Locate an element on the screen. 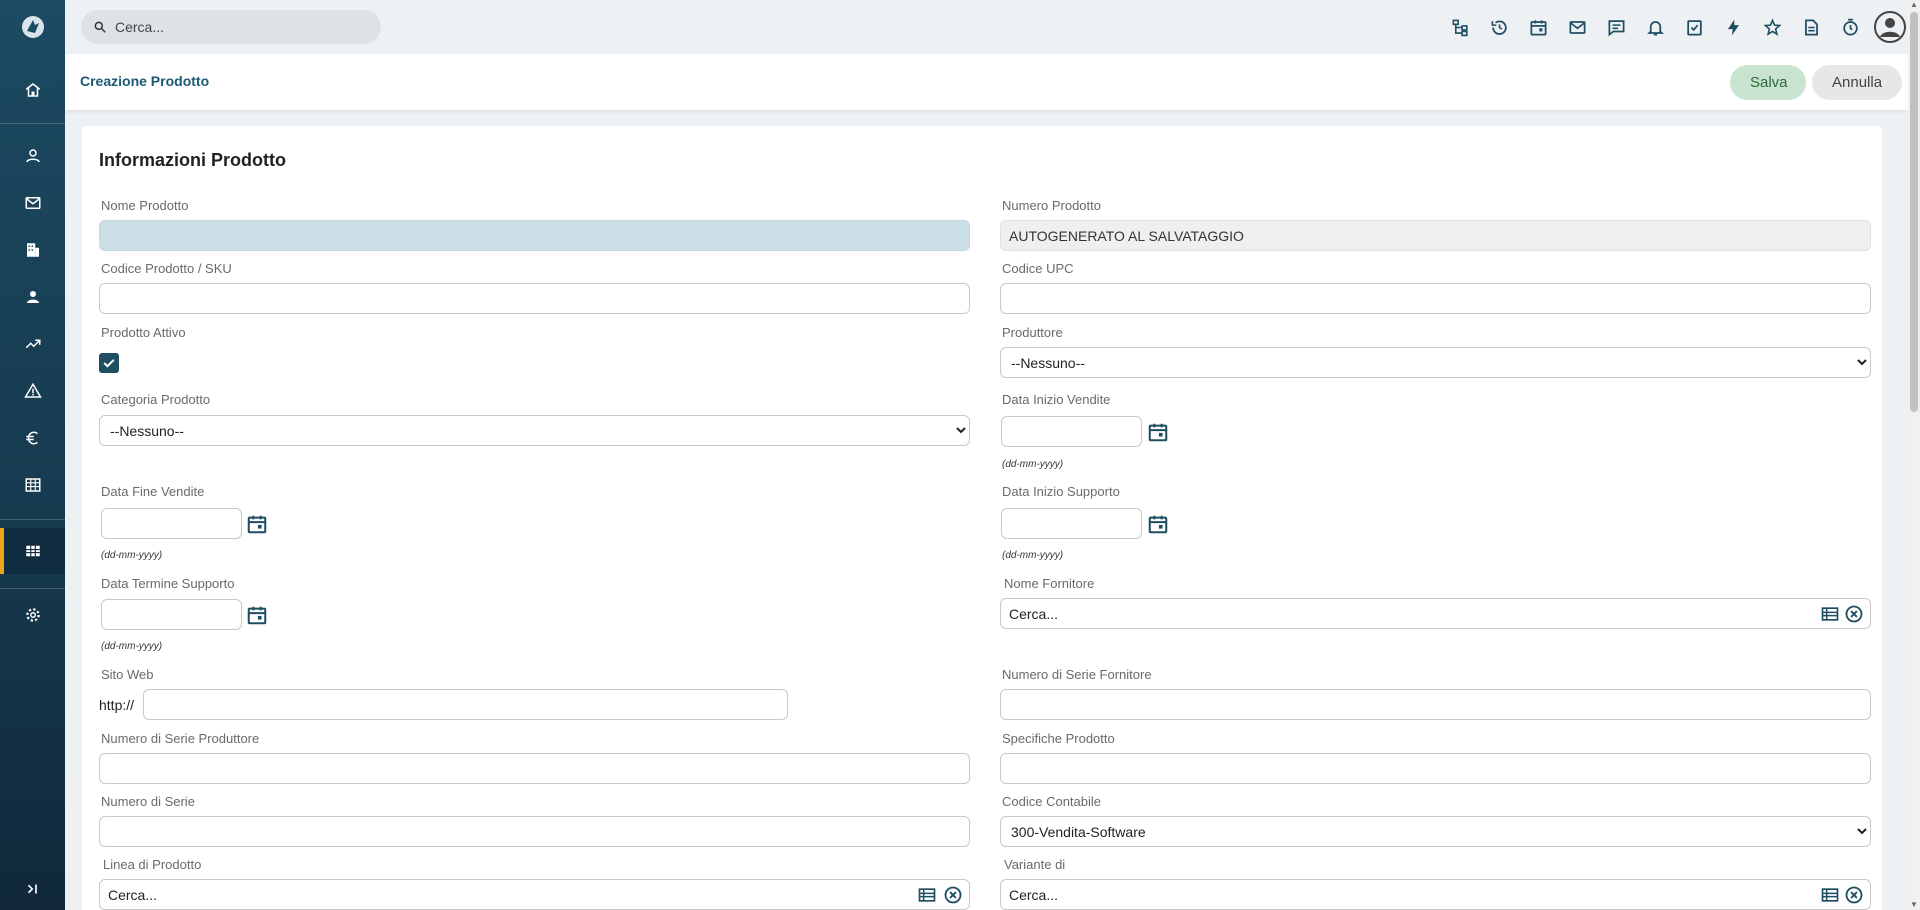  email-button is located at coordinates (1577, 27).